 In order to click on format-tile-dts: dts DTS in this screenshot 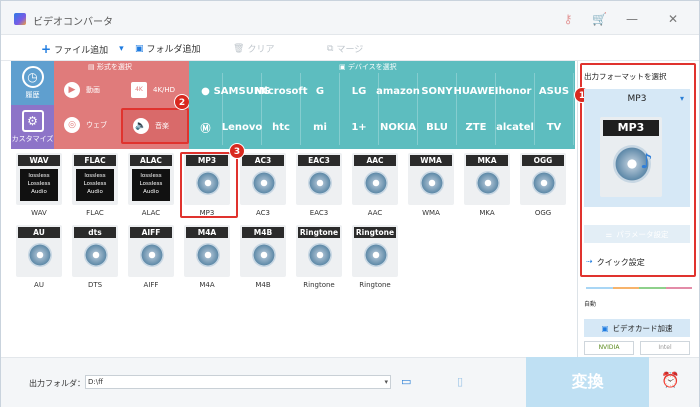, I will do `click(95, 261)`.